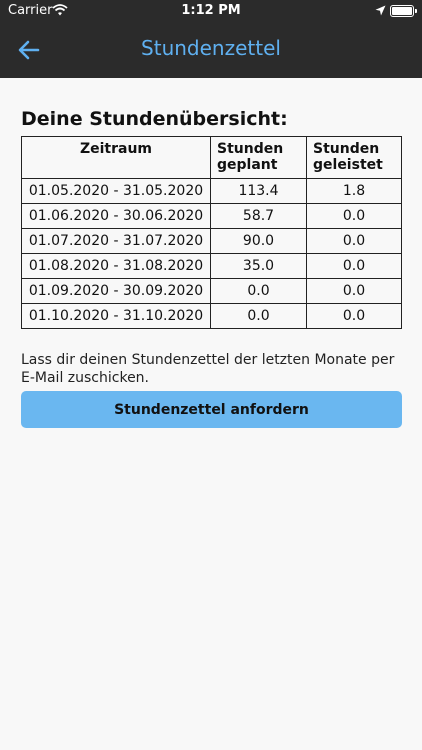  I want to click on planned-cell: 35.0, so click(258, 266).